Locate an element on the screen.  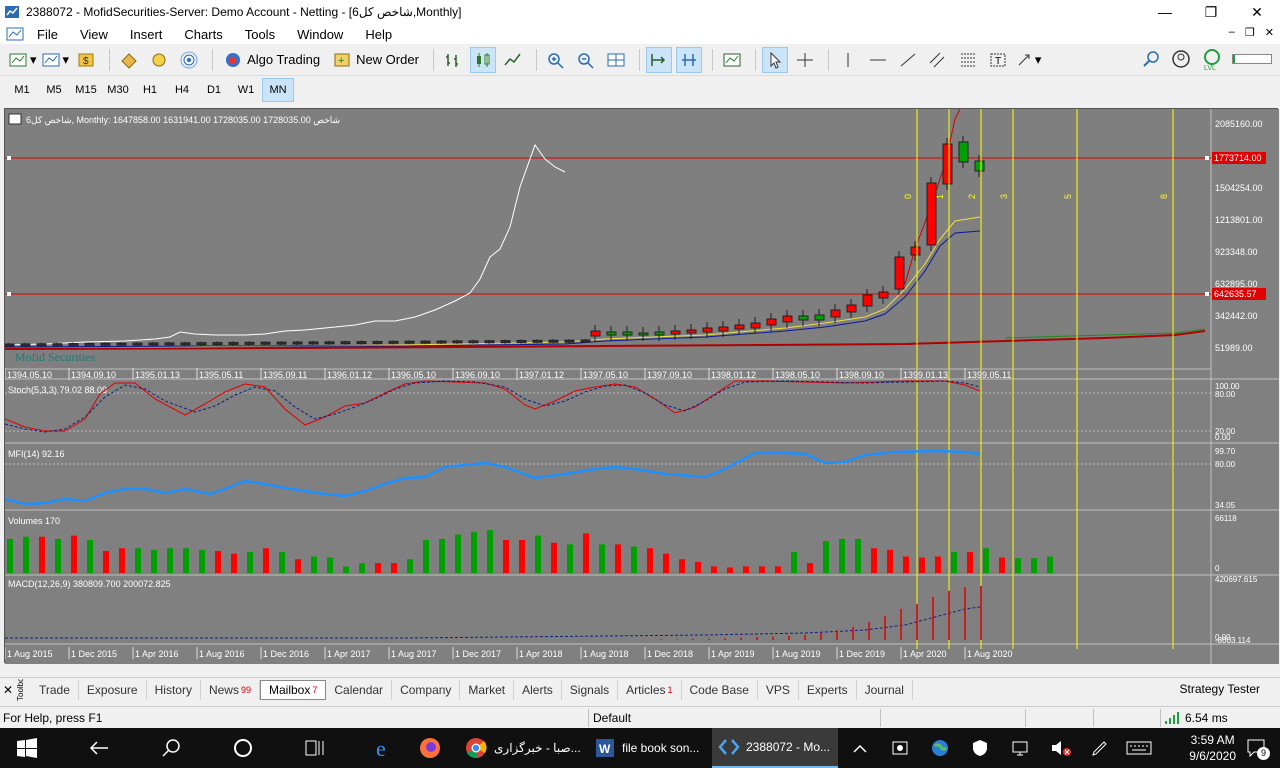
price-line-label: 1773714.00 is located at coordinates (1238, 158).